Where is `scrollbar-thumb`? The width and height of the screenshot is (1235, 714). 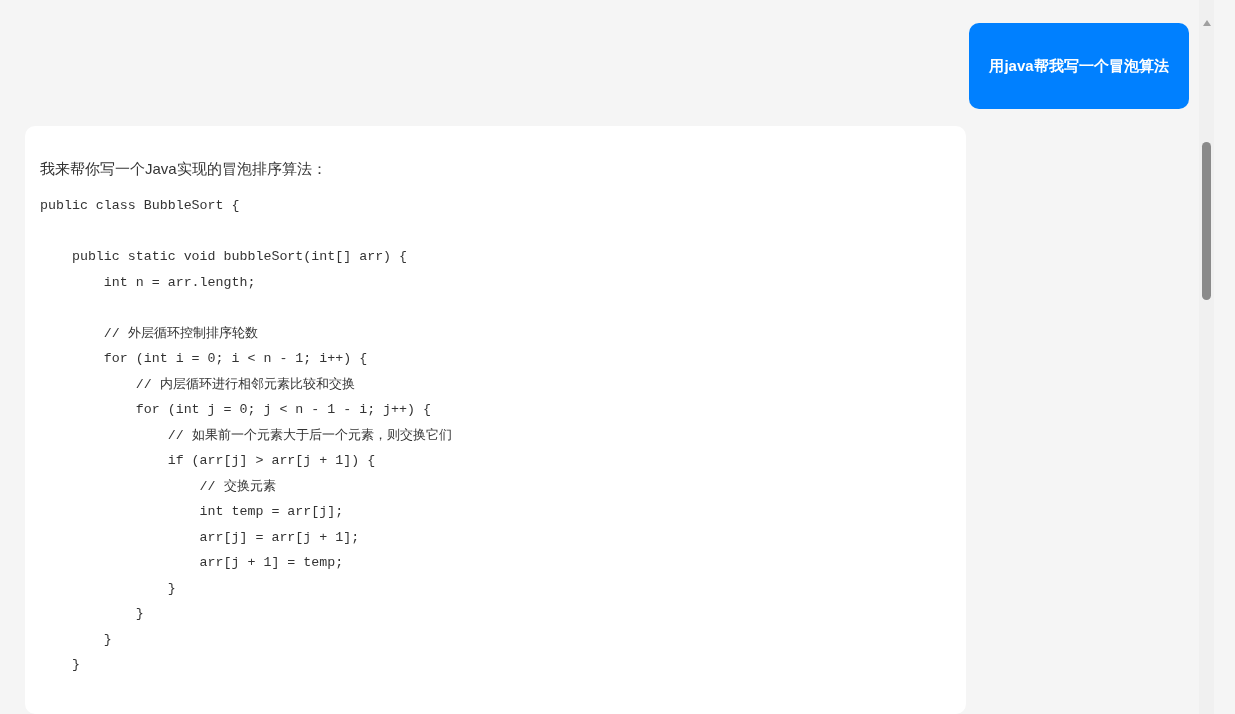
scrollbar-thumb is located at coordinates (1206, 221).